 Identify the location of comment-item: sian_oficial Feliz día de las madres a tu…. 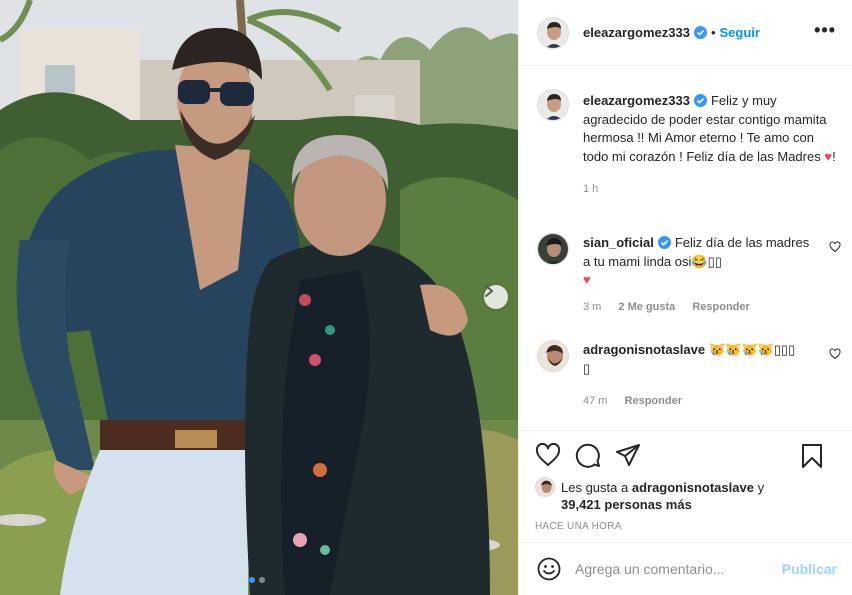
(689, 274).